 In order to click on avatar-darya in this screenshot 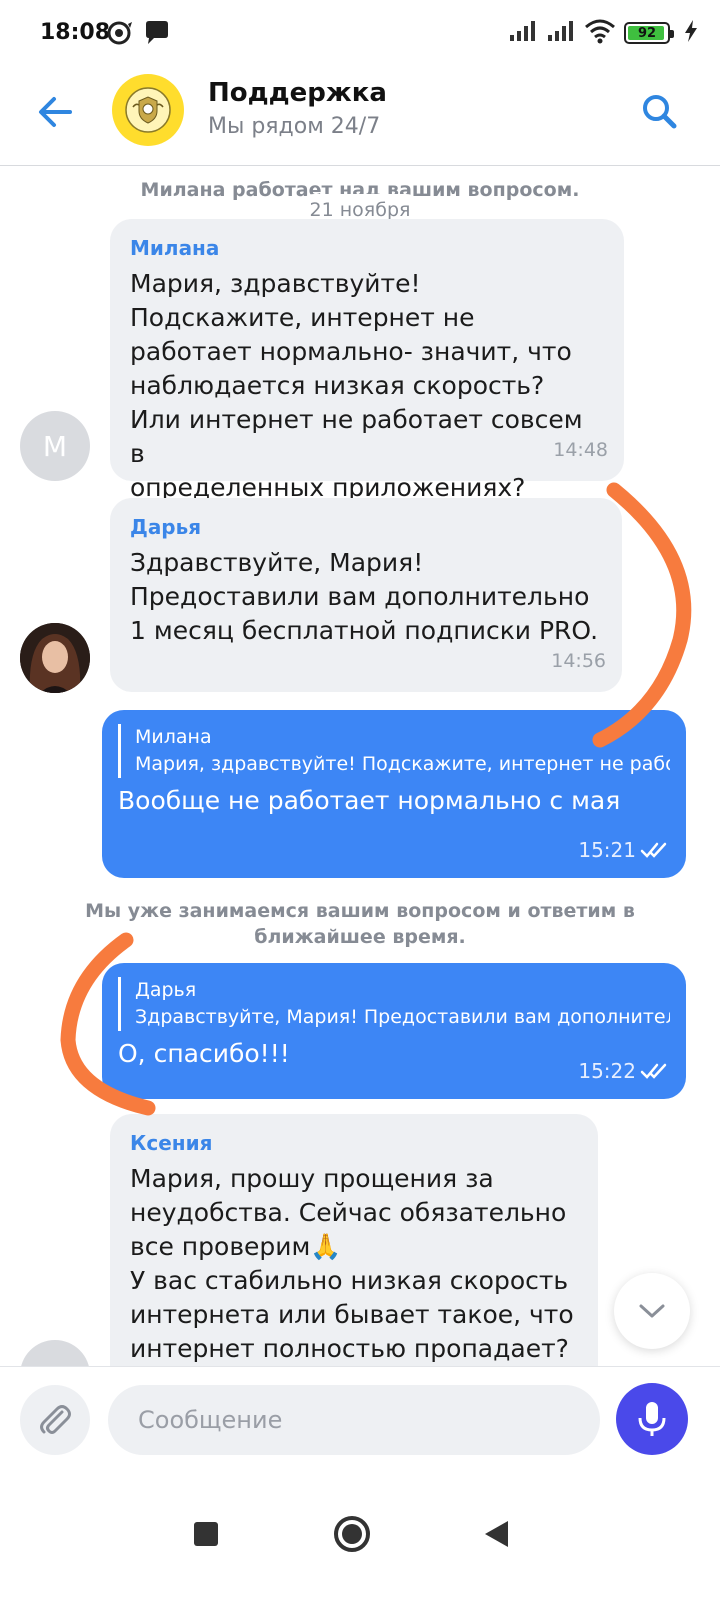, I will do `click(55, 658)`.